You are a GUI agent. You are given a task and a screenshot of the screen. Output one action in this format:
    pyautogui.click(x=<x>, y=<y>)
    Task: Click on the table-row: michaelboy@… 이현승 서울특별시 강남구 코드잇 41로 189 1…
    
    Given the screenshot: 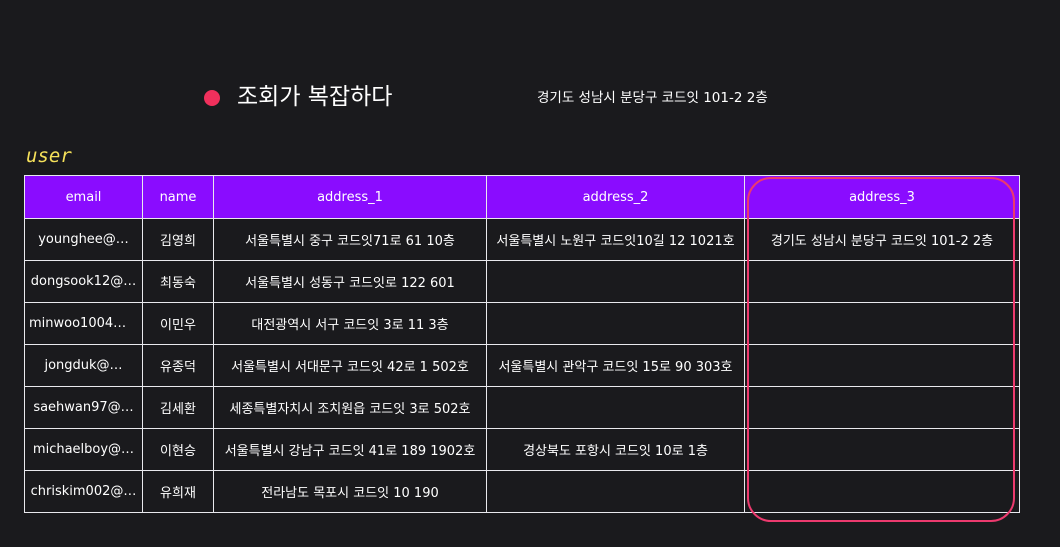 What is the action you would take?
    pyautogui.click(x=522, y=449)
    